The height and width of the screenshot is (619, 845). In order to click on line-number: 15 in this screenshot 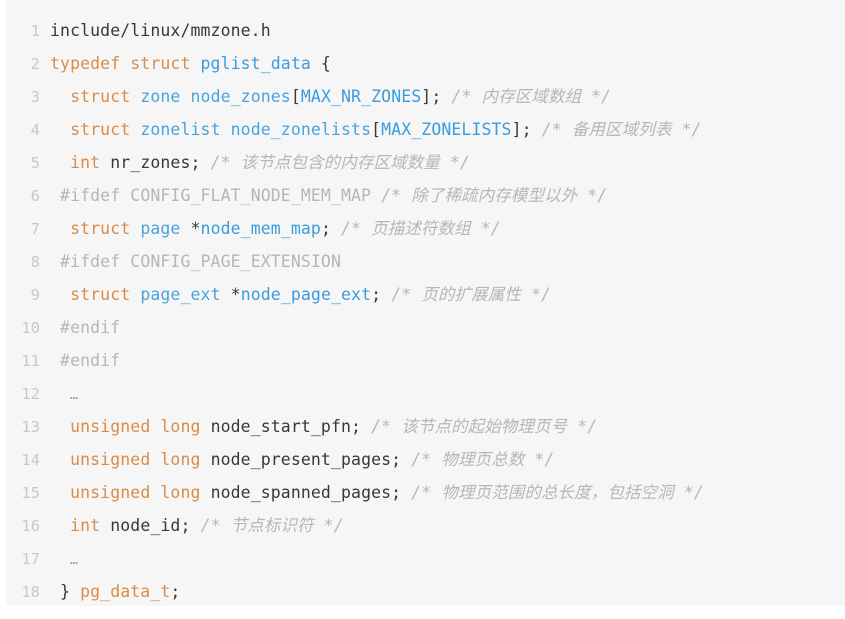, I will do `click(30, 493)`.